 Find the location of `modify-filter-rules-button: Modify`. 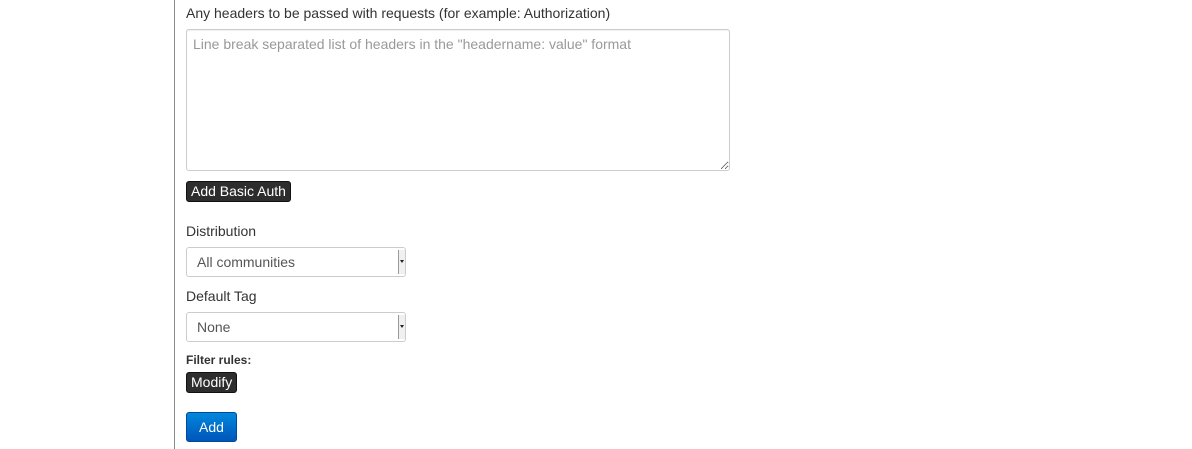

modify-filter-rules-button: Modify is located at coordinates (212, 382).